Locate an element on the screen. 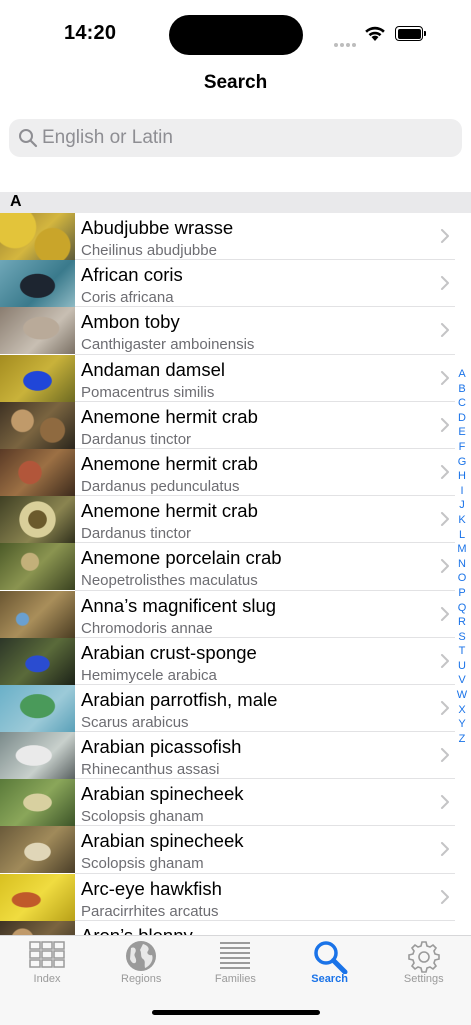 The width and height of the screenshot is (471, 1025). search-input is located at coordinates (242, 138).